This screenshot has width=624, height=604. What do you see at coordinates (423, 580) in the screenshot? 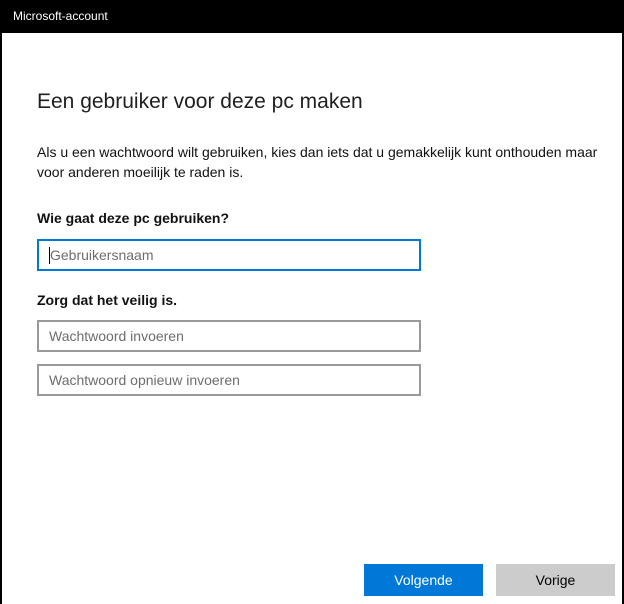
I see `next-button: Volgende` at bounding box center [423, 580].